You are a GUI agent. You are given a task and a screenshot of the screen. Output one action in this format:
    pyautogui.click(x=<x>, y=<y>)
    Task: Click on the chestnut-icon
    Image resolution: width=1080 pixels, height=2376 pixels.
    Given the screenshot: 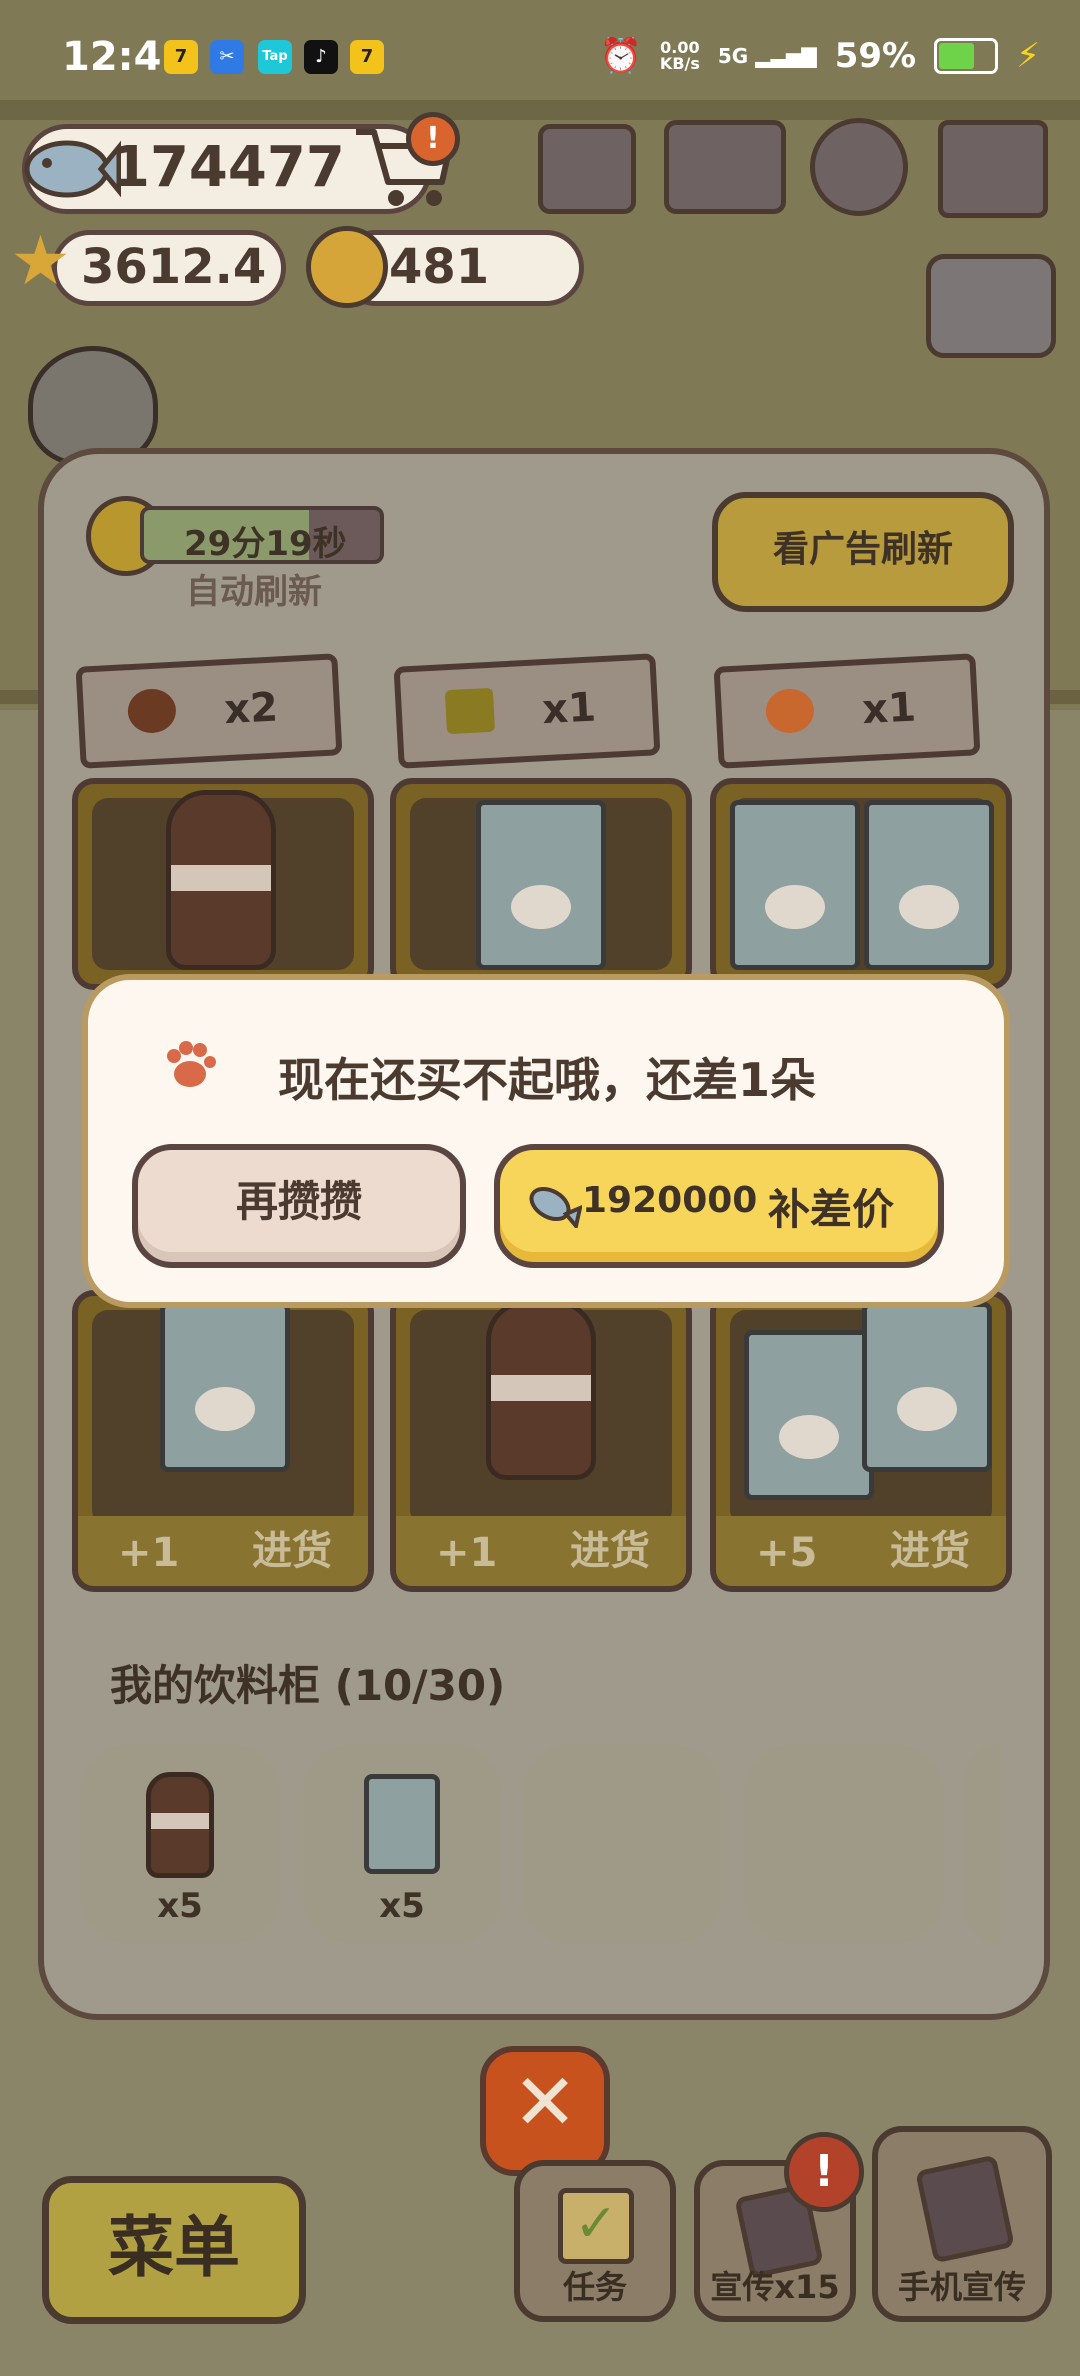 What is the action you would take?
    pyautogui.click(x=152, y=711)
    